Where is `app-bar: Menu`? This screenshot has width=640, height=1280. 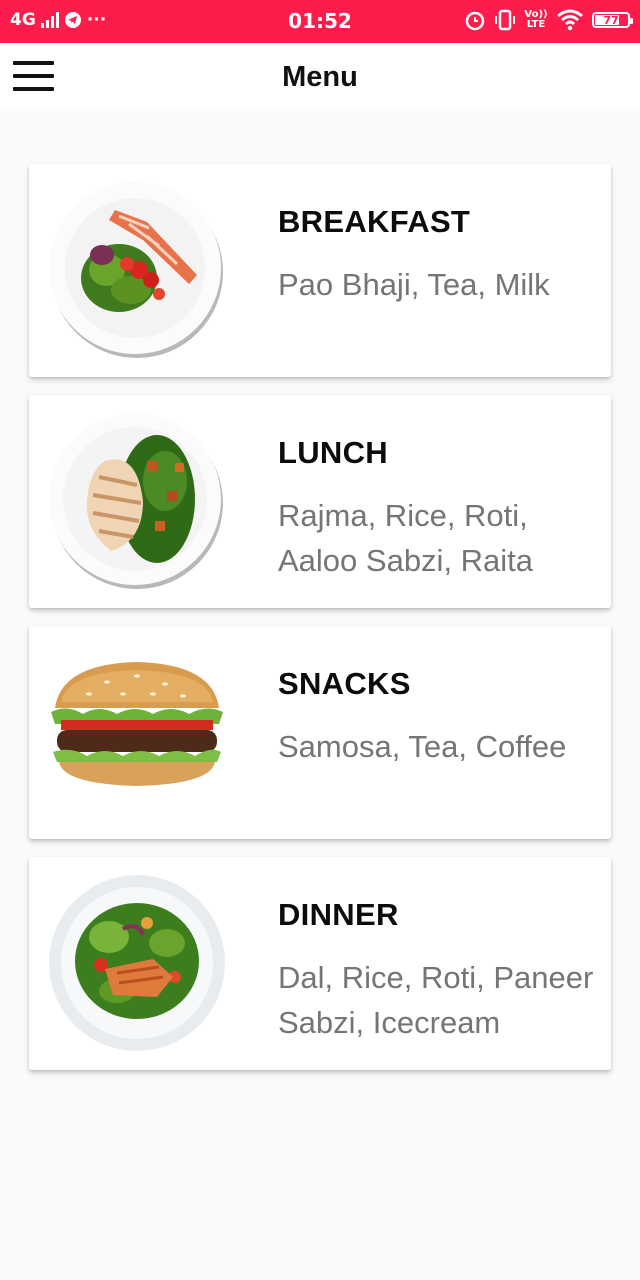
app-bar: Menu is located at coordinates (320, 76).